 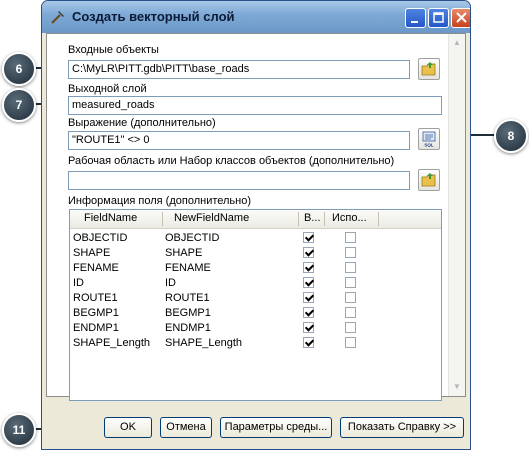 I want to click on new-field-name-cell: FENAME, so click(x=188, y=268).